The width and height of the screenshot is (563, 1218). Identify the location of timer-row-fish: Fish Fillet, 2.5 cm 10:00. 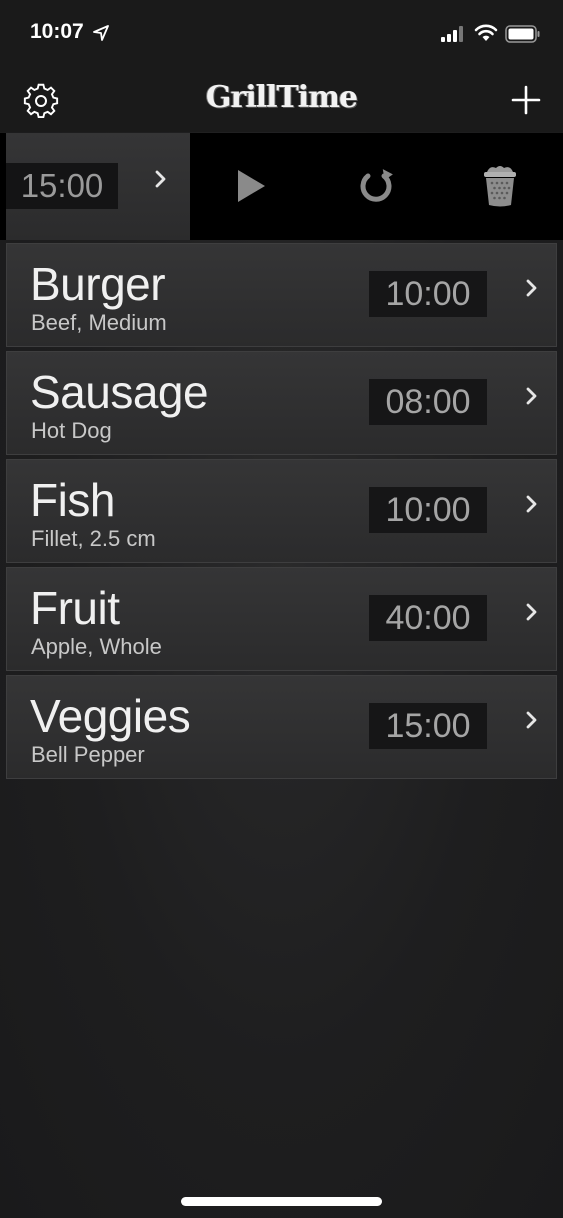
(281, 511).